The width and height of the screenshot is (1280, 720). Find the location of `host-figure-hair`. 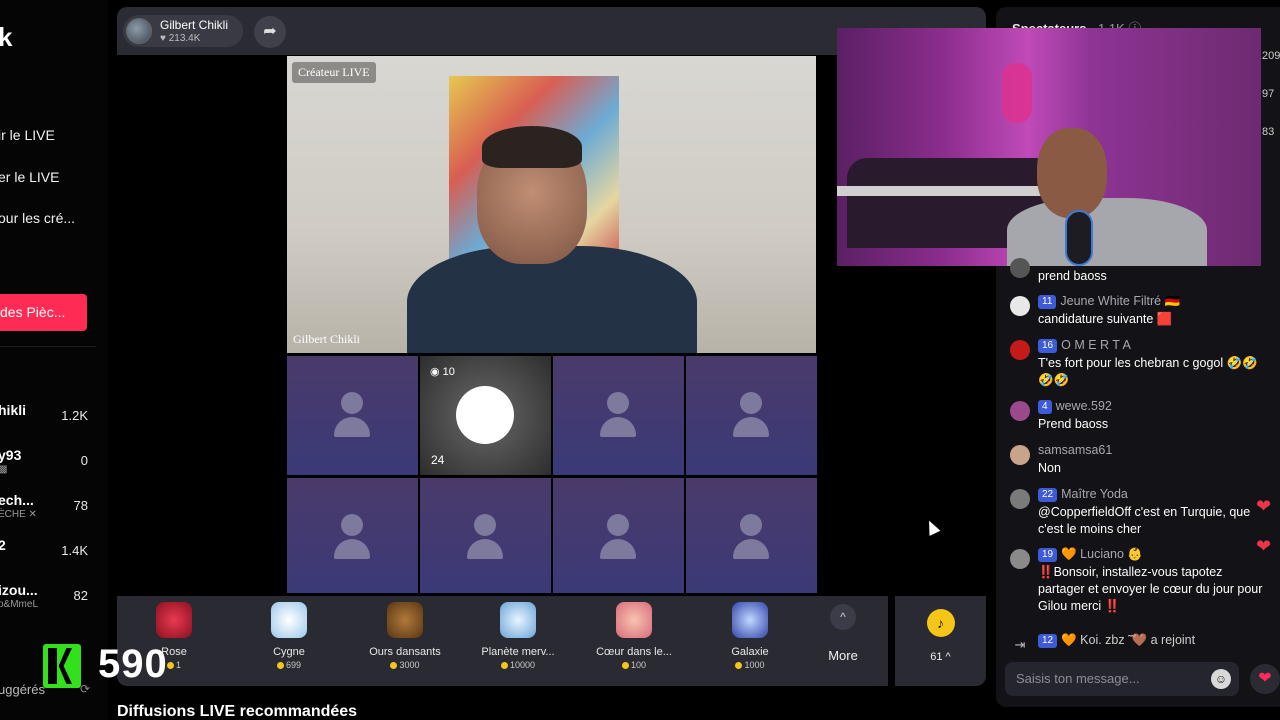

host-figure-hair is located at coordinates (532, 147).